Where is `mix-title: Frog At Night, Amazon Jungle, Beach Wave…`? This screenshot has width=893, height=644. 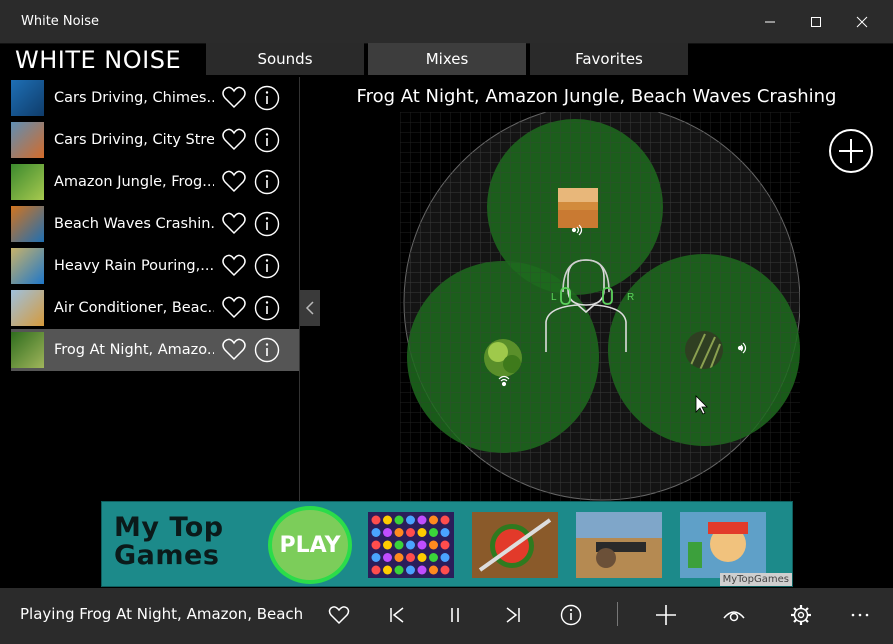 mix-title: Frog At Night, Amazon Jungle, Beach Wave… is located at coordinates (596, 96).